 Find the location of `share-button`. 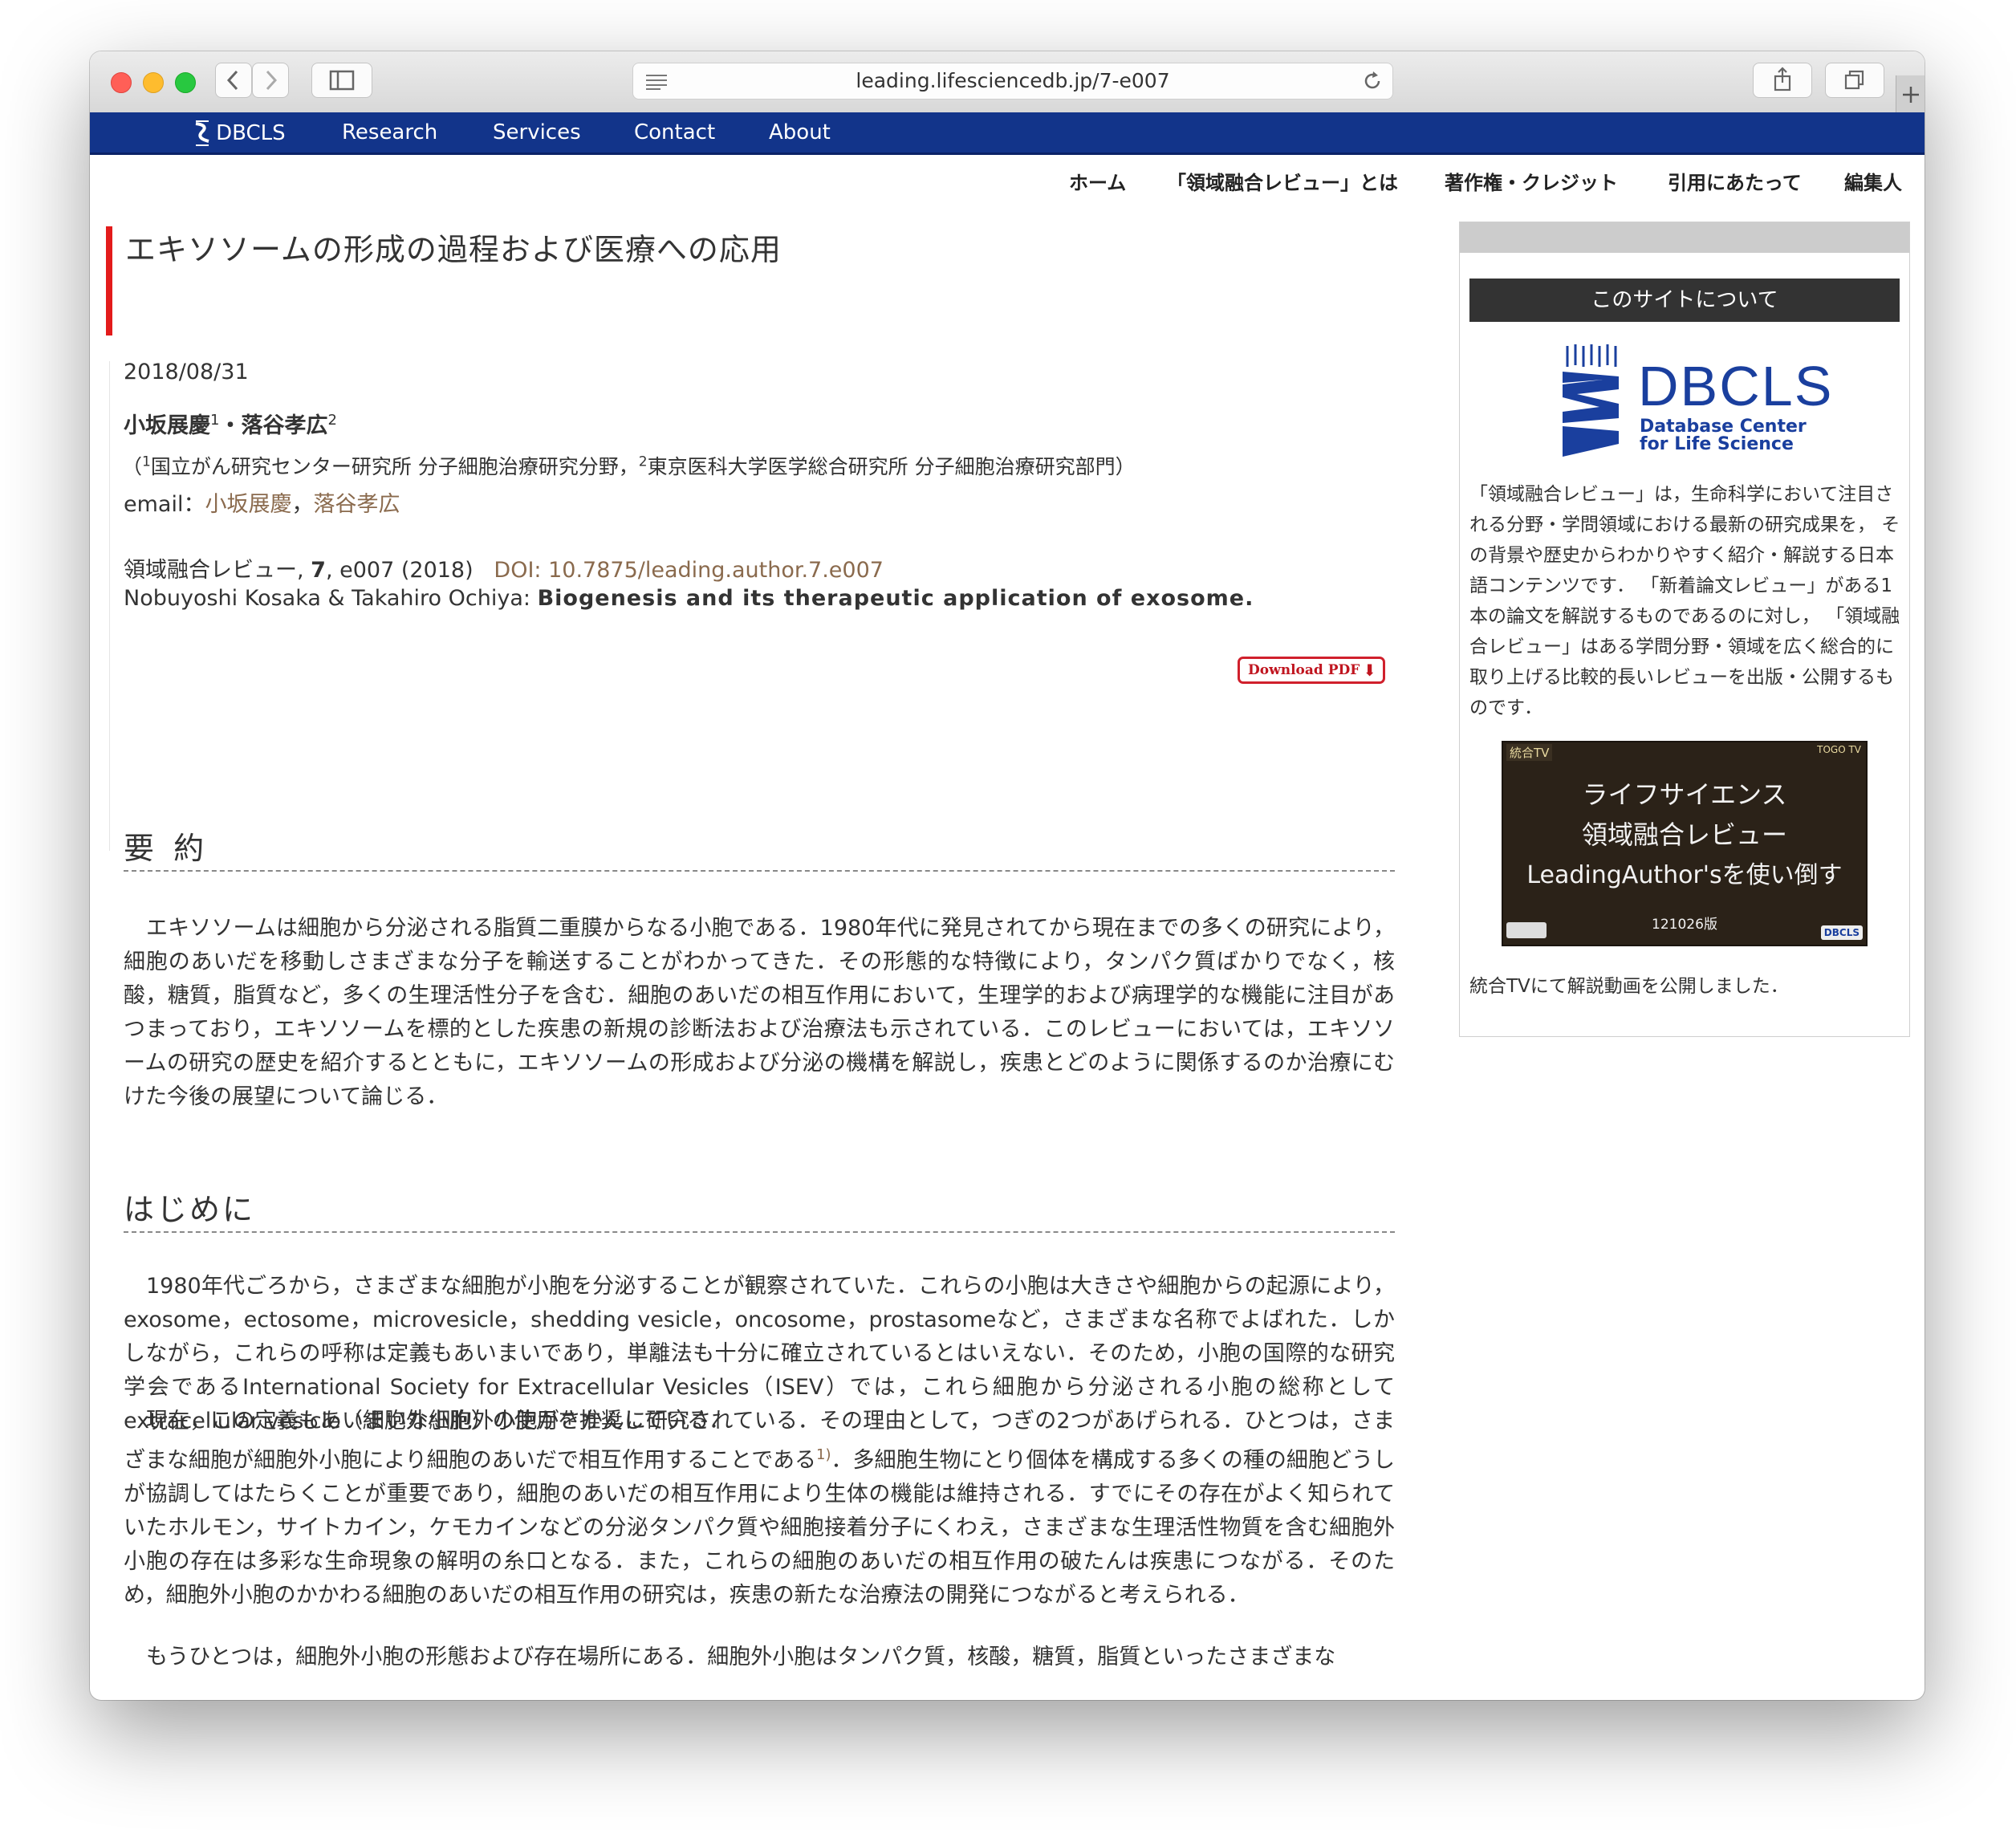

share-button is located at coordinates (1783, 81).